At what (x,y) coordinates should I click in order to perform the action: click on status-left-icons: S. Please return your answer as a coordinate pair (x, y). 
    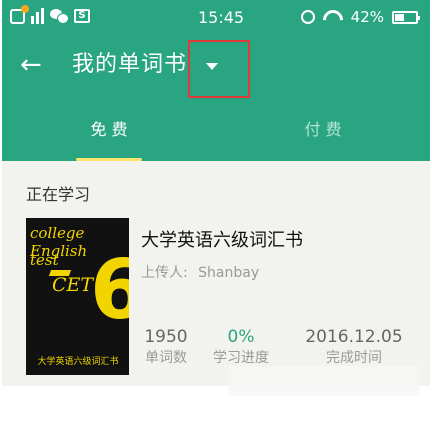
    Looking at the image, I should click on (50, 14).